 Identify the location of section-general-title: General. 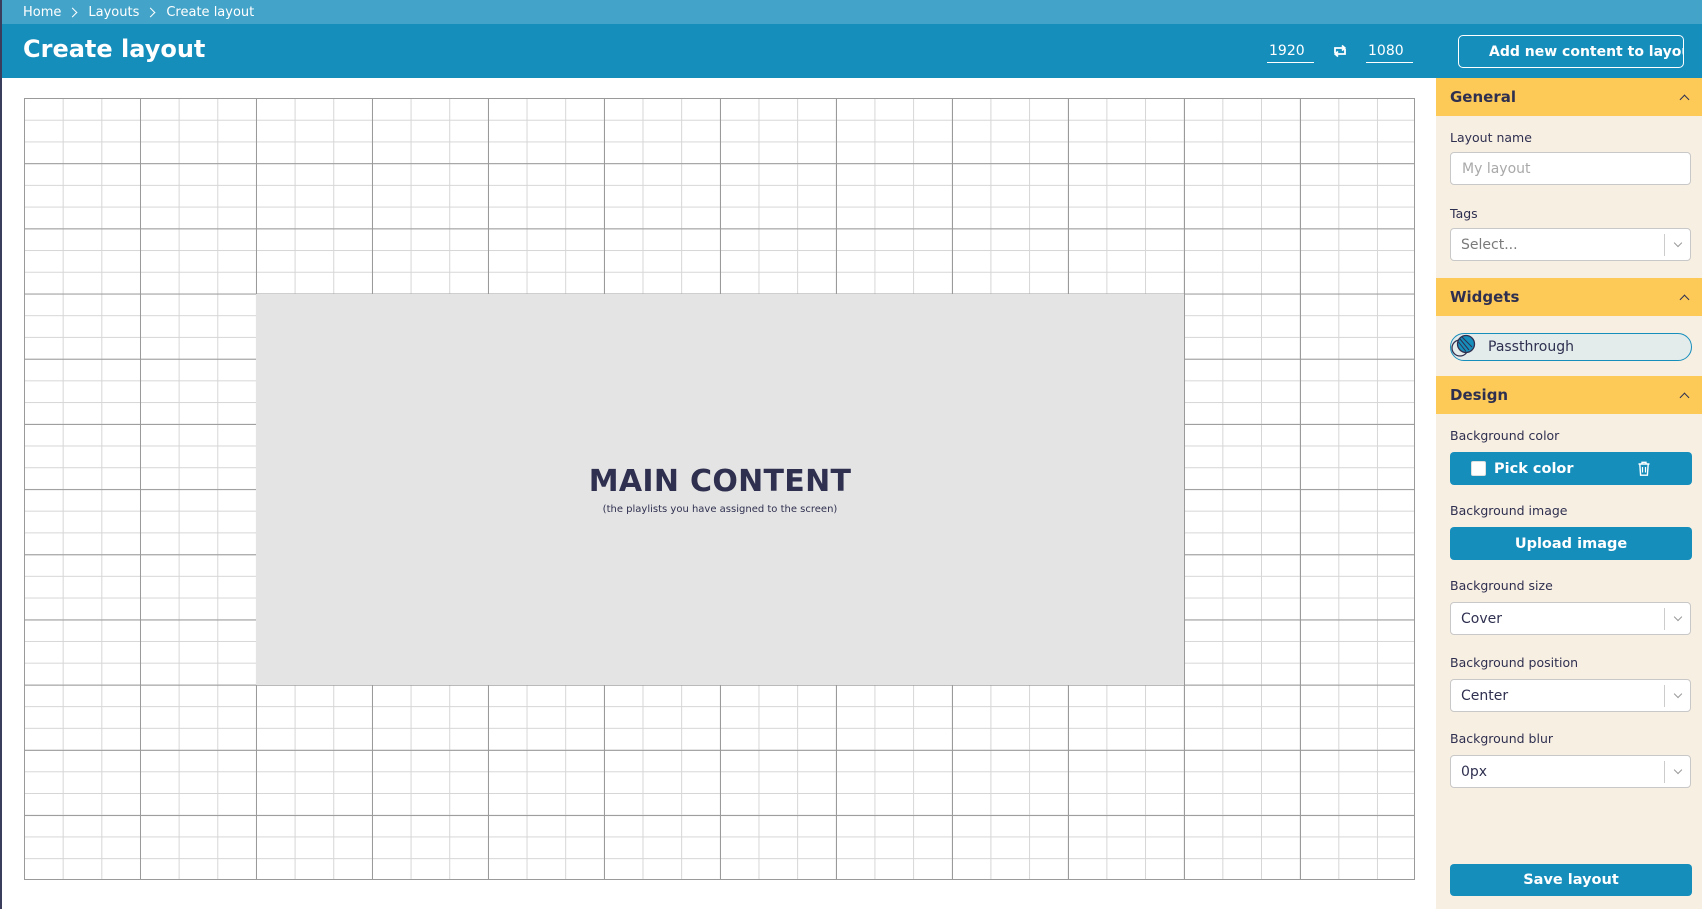
(1483, 97).